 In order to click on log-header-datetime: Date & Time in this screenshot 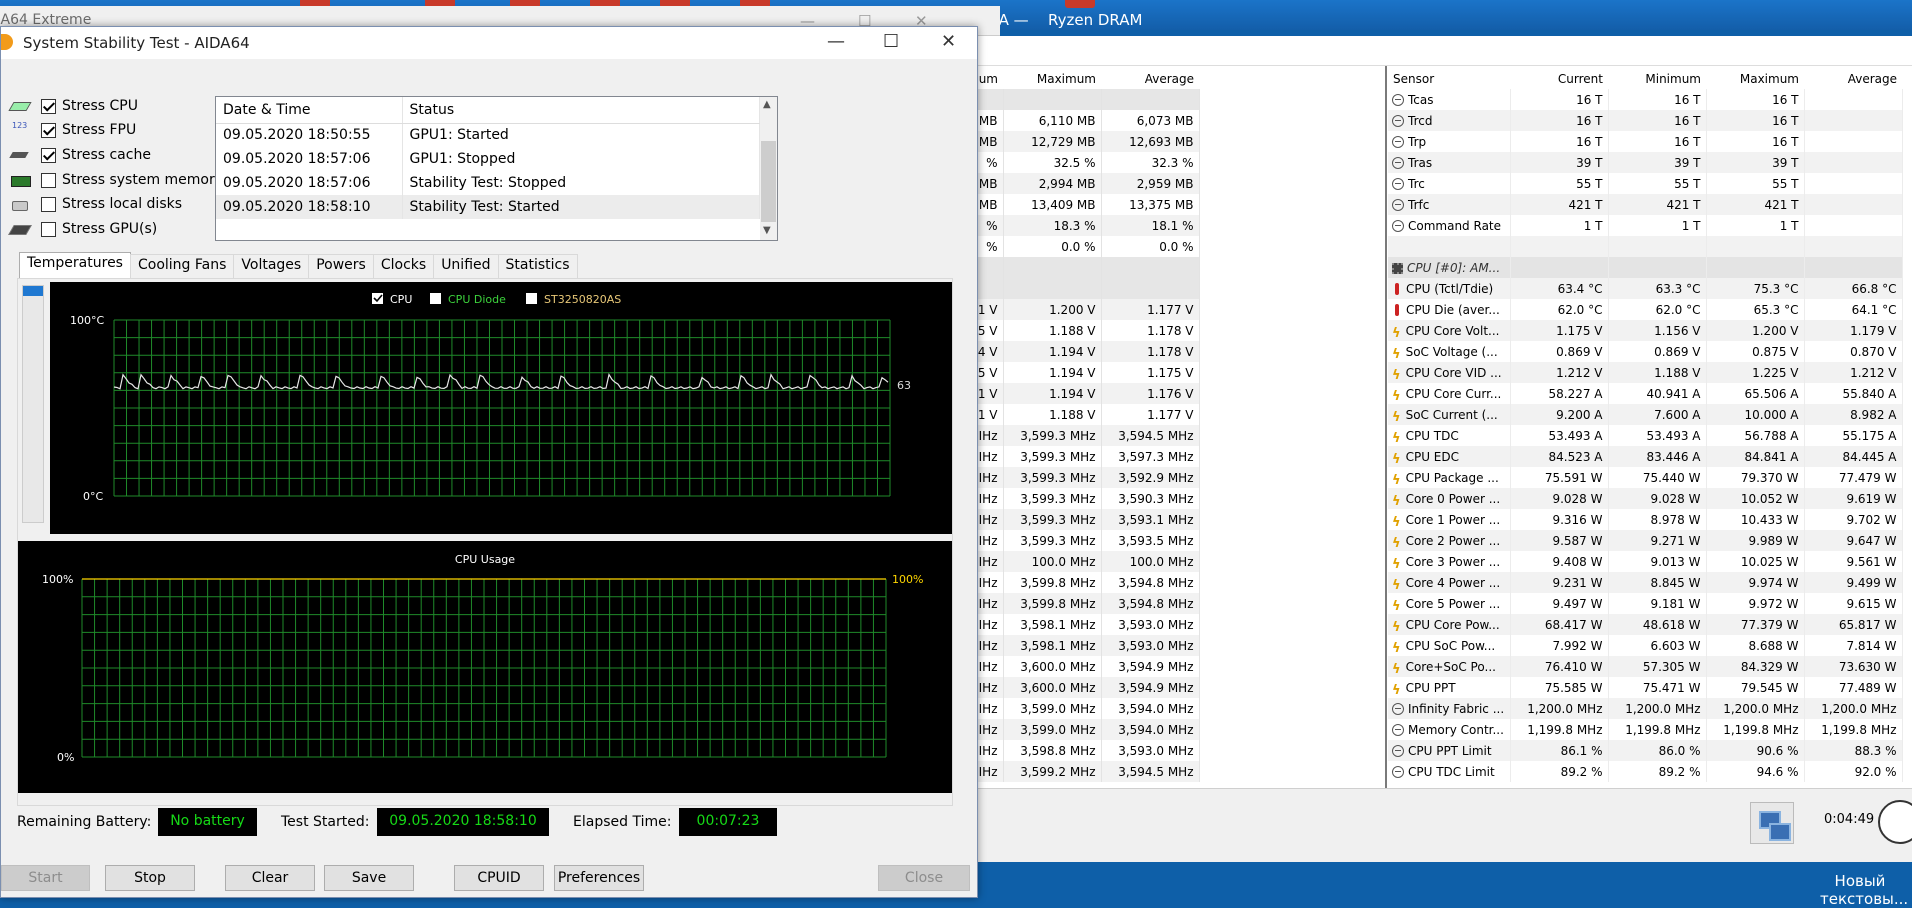, I will do `click(309, 110)`.